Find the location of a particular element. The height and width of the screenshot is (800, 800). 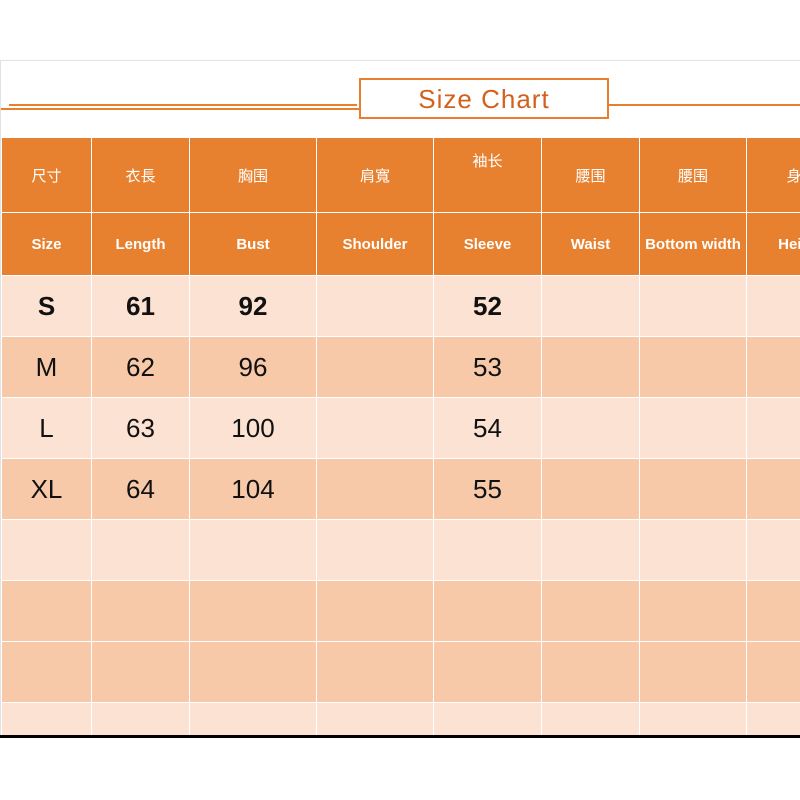

table-row: L 63 100 54 is located at coordinates (400, 428).